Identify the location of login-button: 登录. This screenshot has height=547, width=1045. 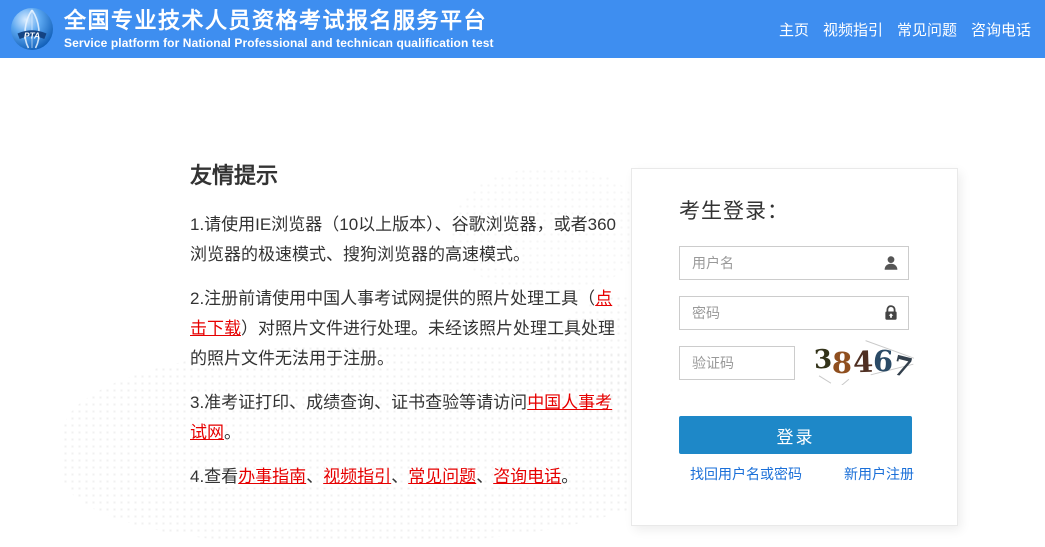
(795, 435).